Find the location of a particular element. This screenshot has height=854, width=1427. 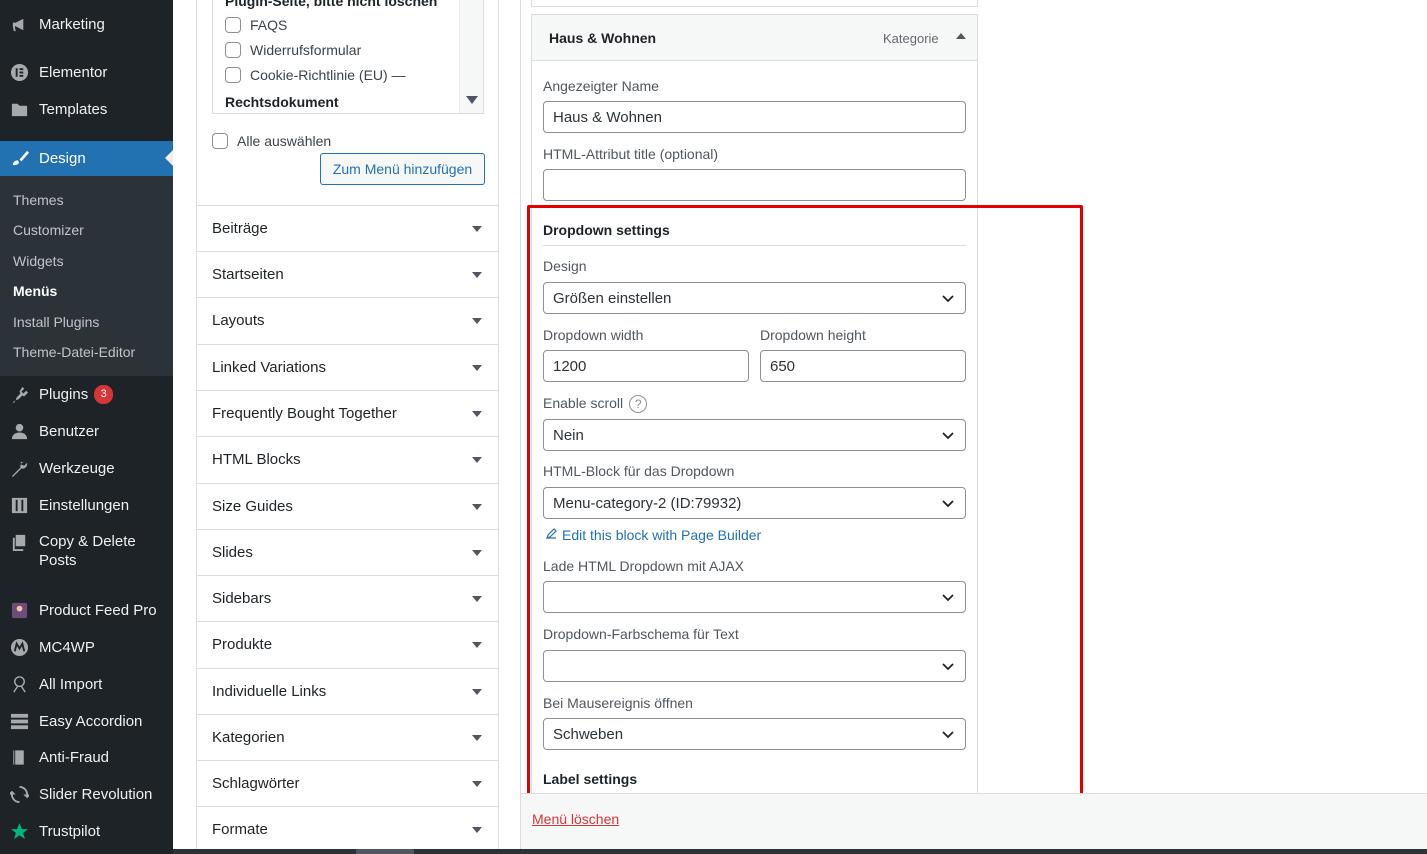

accordion-linked-variations: Linked Variations is located at coordinates (347, 367).